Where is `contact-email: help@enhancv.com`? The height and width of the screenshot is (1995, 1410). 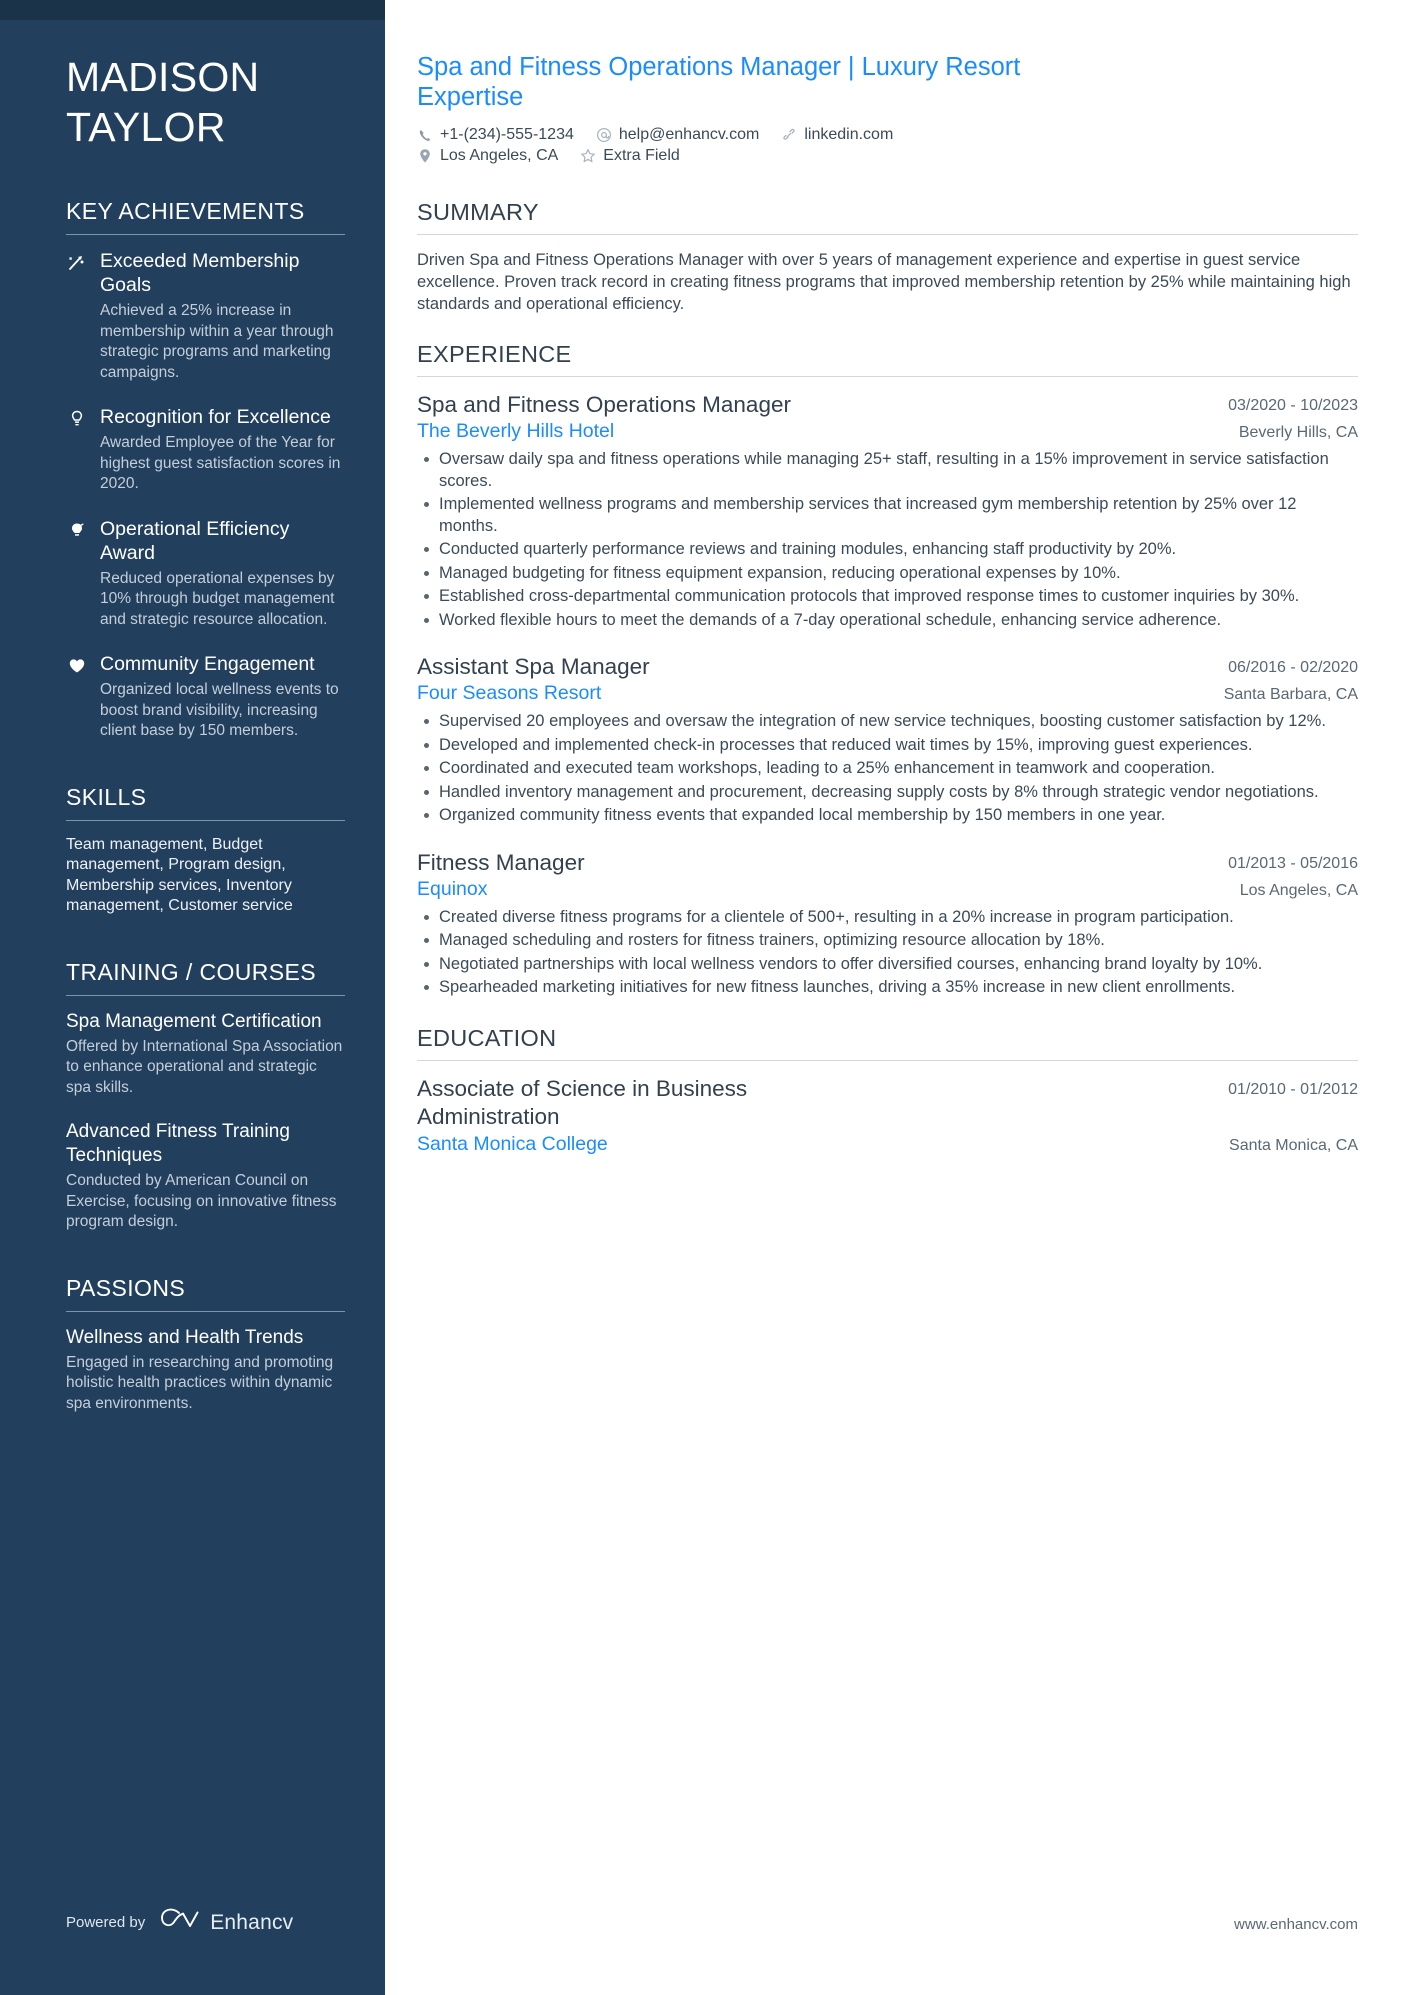 contact-email: help@enhancv.com is located at coordinates (677, 135).